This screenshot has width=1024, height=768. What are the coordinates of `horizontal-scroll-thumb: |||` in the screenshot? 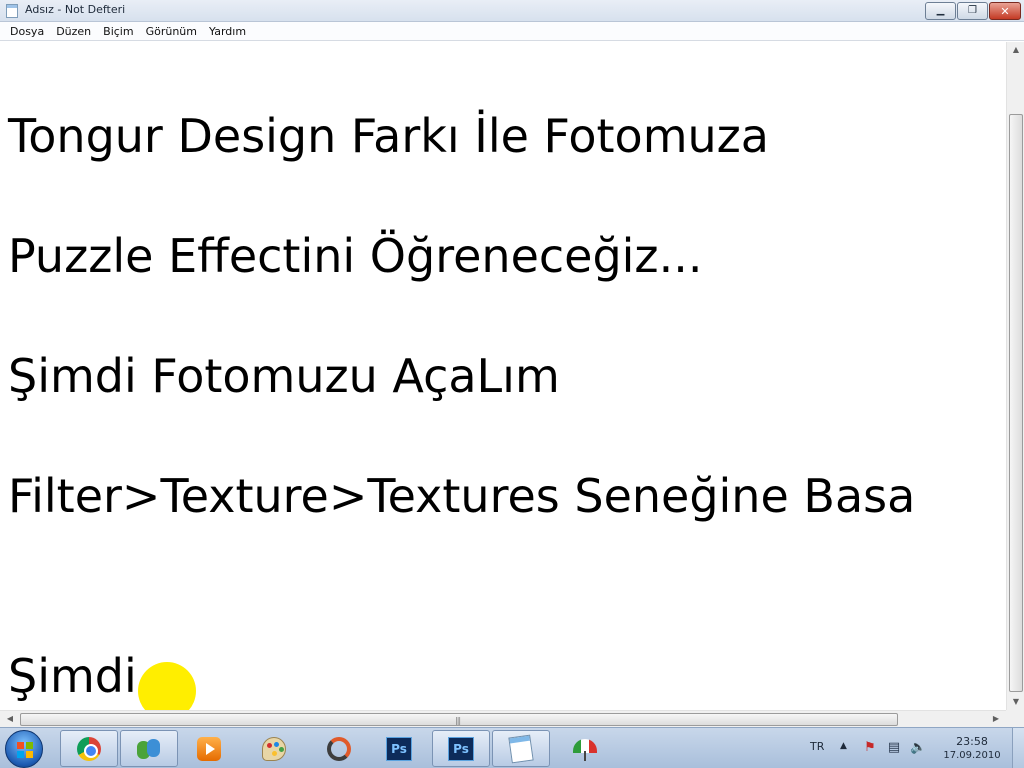 It's located at (459, 719).